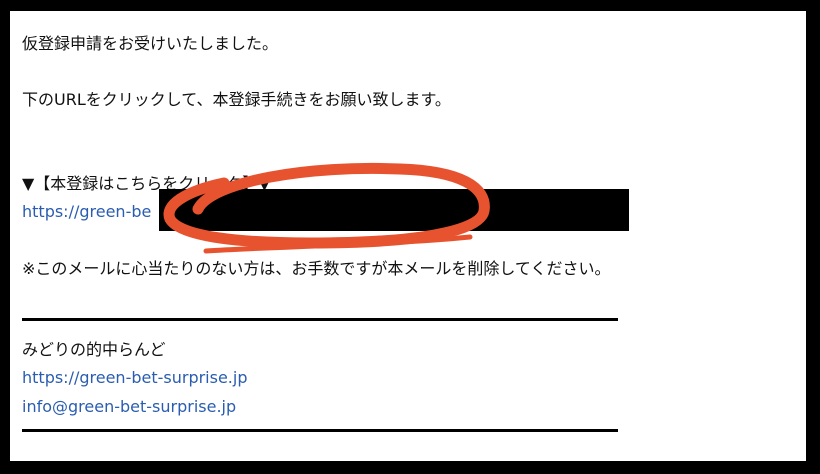 This screenshot has width=820, height=474. I want to click on signature-name: みどりの的中らんど, so click(94, 349).